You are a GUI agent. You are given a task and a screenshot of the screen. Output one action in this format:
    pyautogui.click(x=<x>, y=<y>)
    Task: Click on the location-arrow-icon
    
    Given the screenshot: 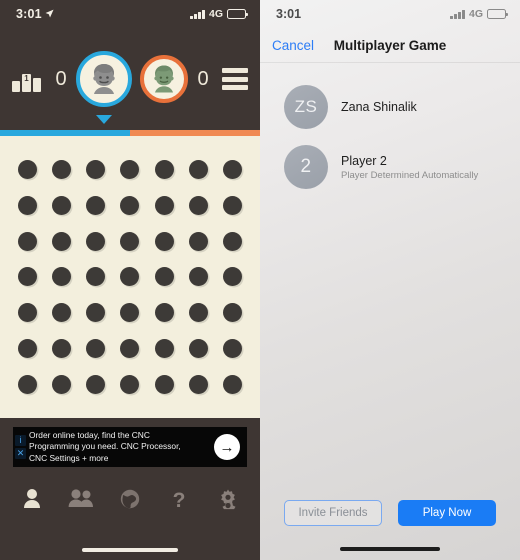 What is the action you would take?
    pyautogui.click(x=49, y=14)
    